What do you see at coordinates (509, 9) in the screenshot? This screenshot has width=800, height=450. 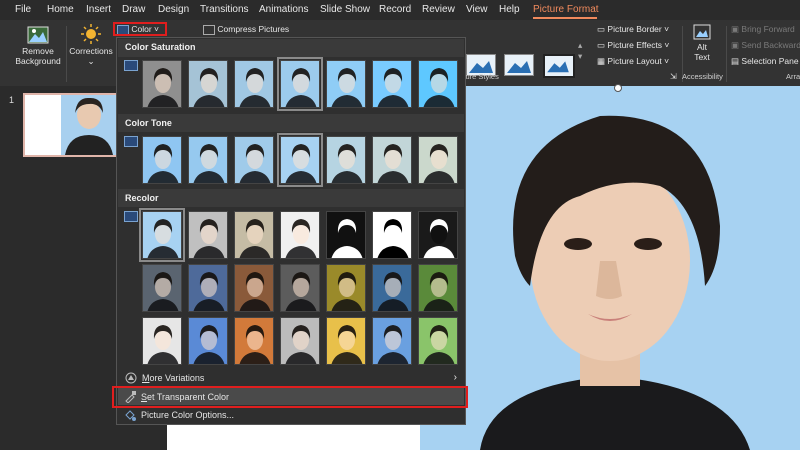 I see `tab-help: Help` at bounding box center [509, 9].